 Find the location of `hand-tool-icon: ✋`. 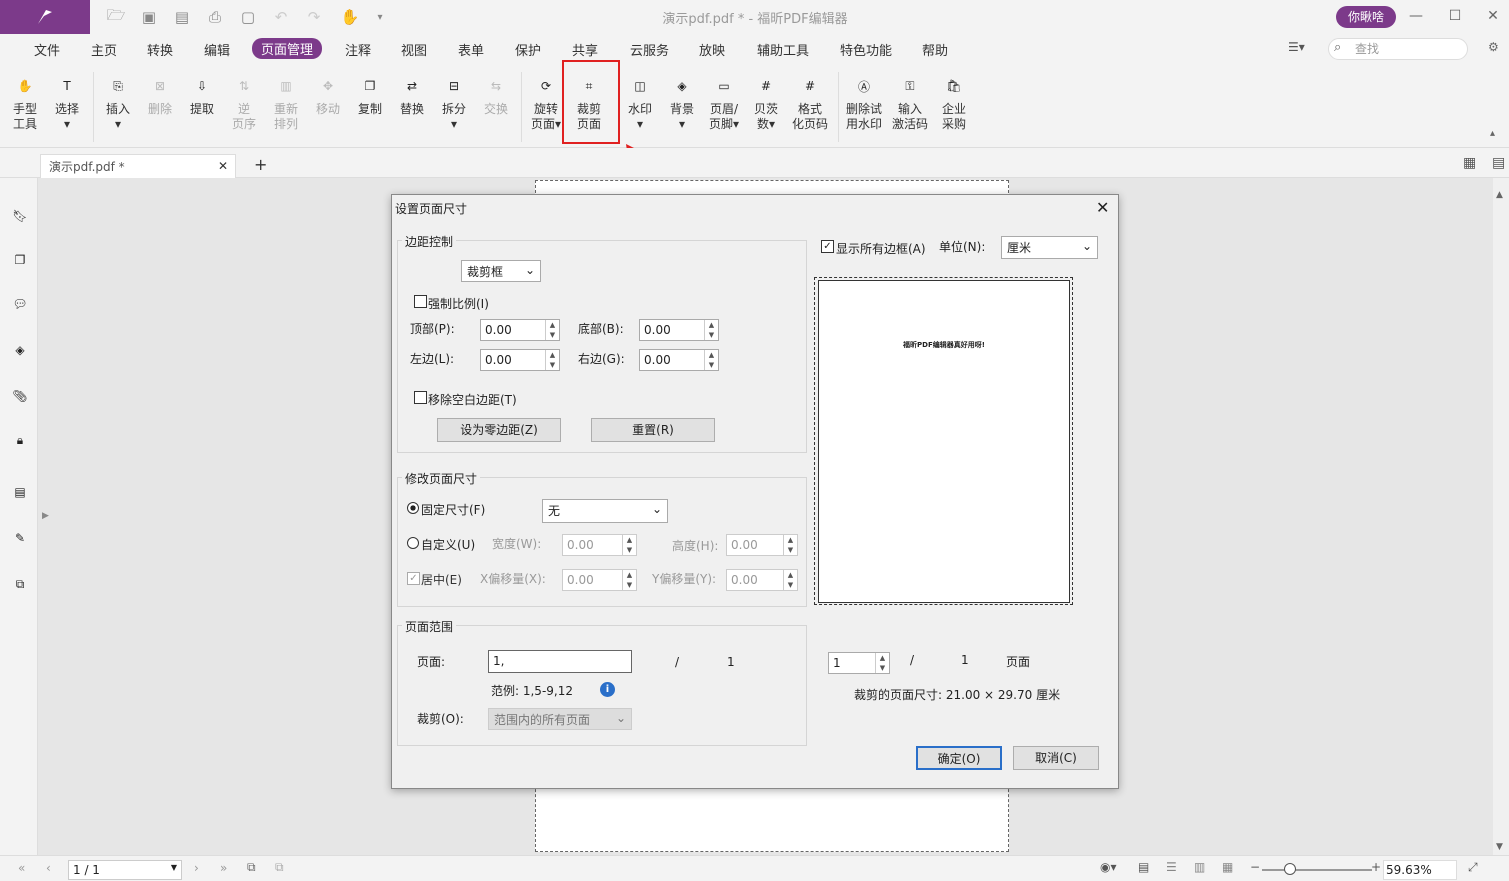

hand-tool-icon: ✋ is located at coordinates (350, 17).